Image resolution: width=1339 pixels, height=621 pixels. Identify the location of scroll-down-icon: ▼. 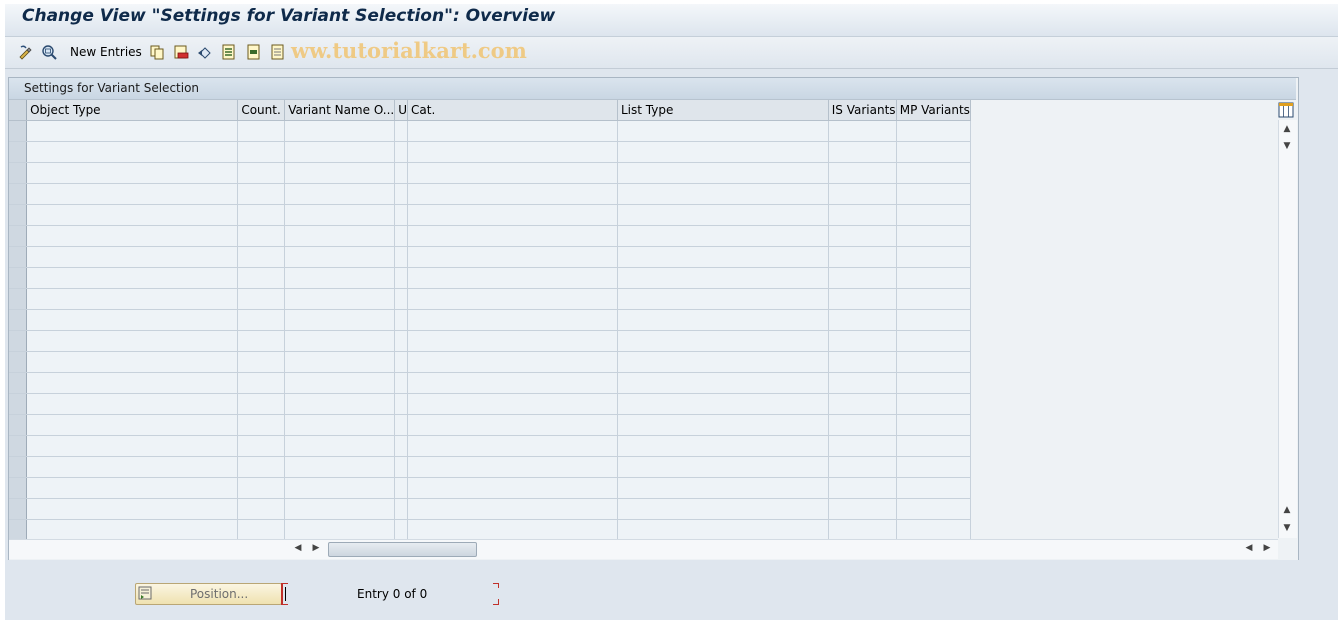
(1287, 146).